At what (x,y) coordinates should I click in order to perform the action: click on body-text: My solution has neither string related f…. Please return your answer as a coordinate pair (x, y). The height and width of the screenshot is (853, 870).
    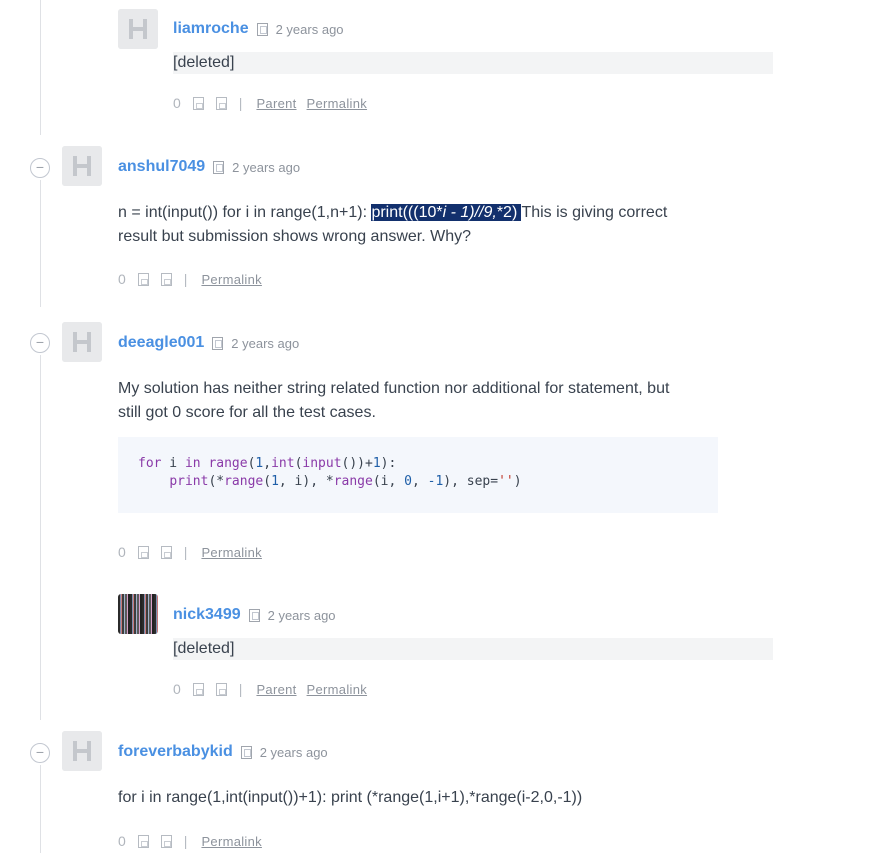
    Looking at the image, I should click on (394, 388).